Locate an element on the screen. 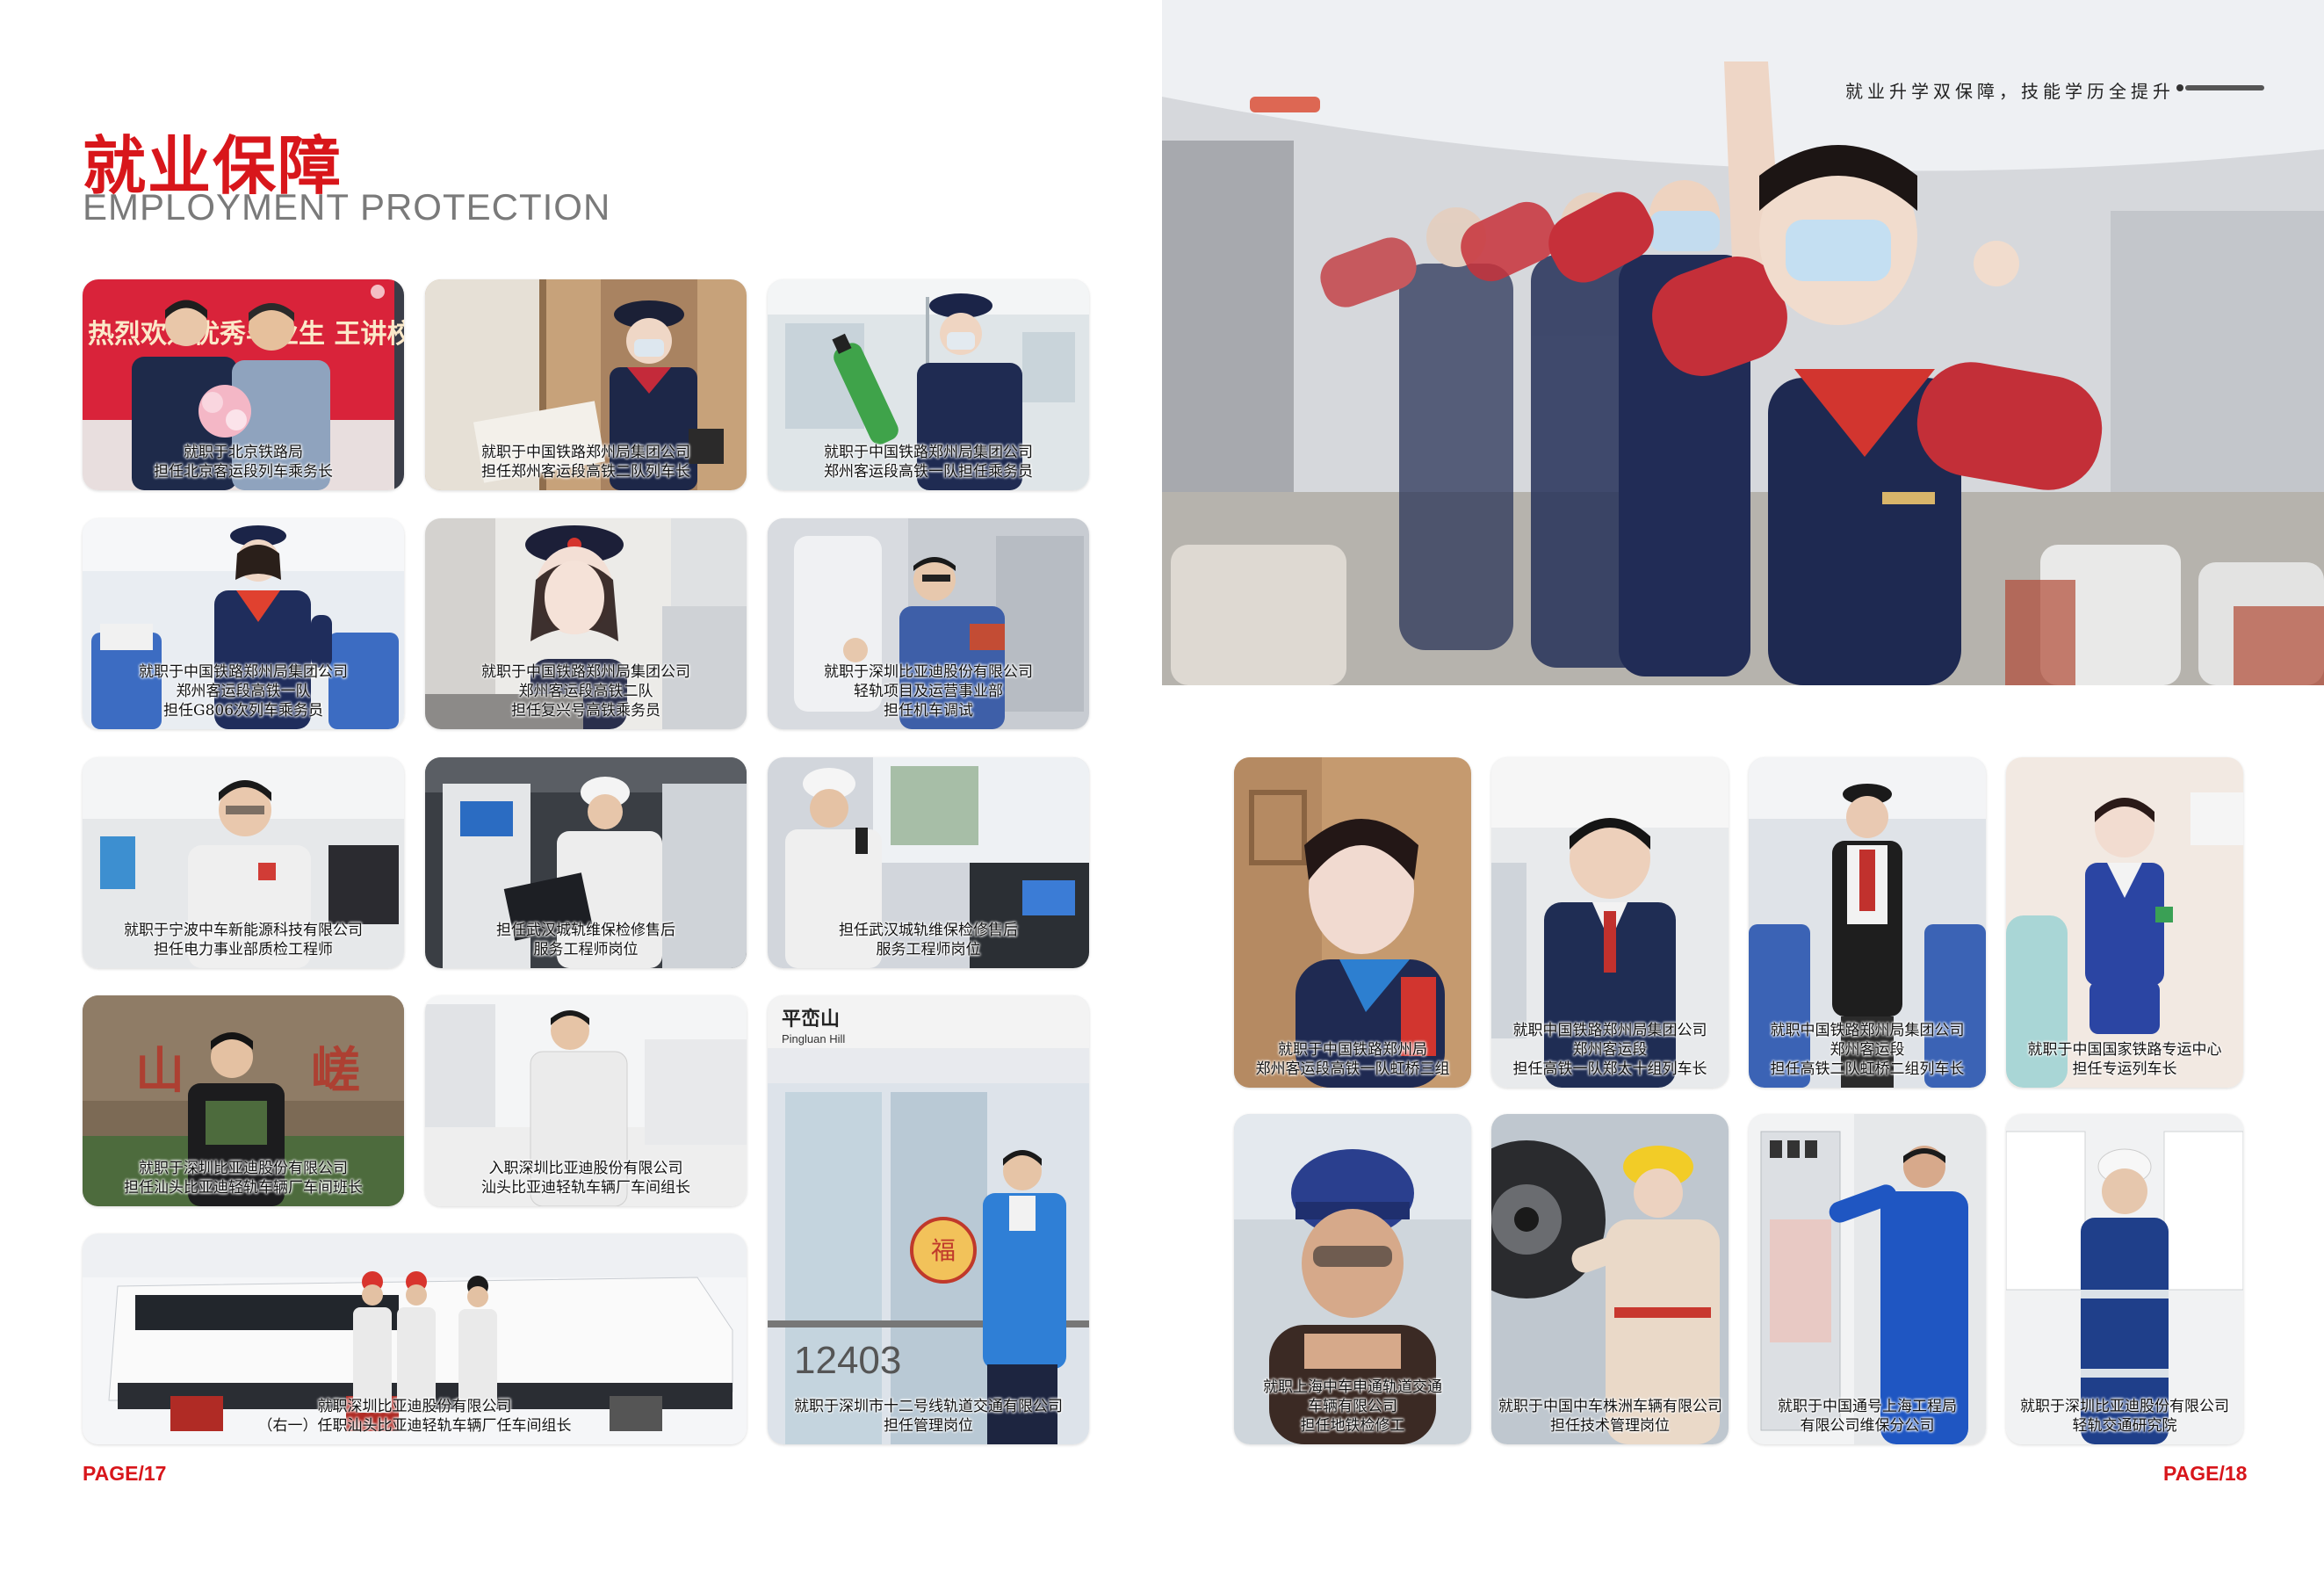 The height and width of the screenshot is (1577, 2324). photo-caption: 就职上海中车申通轨道交通 车辆有限公司 担任地铁检修工 is located at coordinates (1352, 1406).